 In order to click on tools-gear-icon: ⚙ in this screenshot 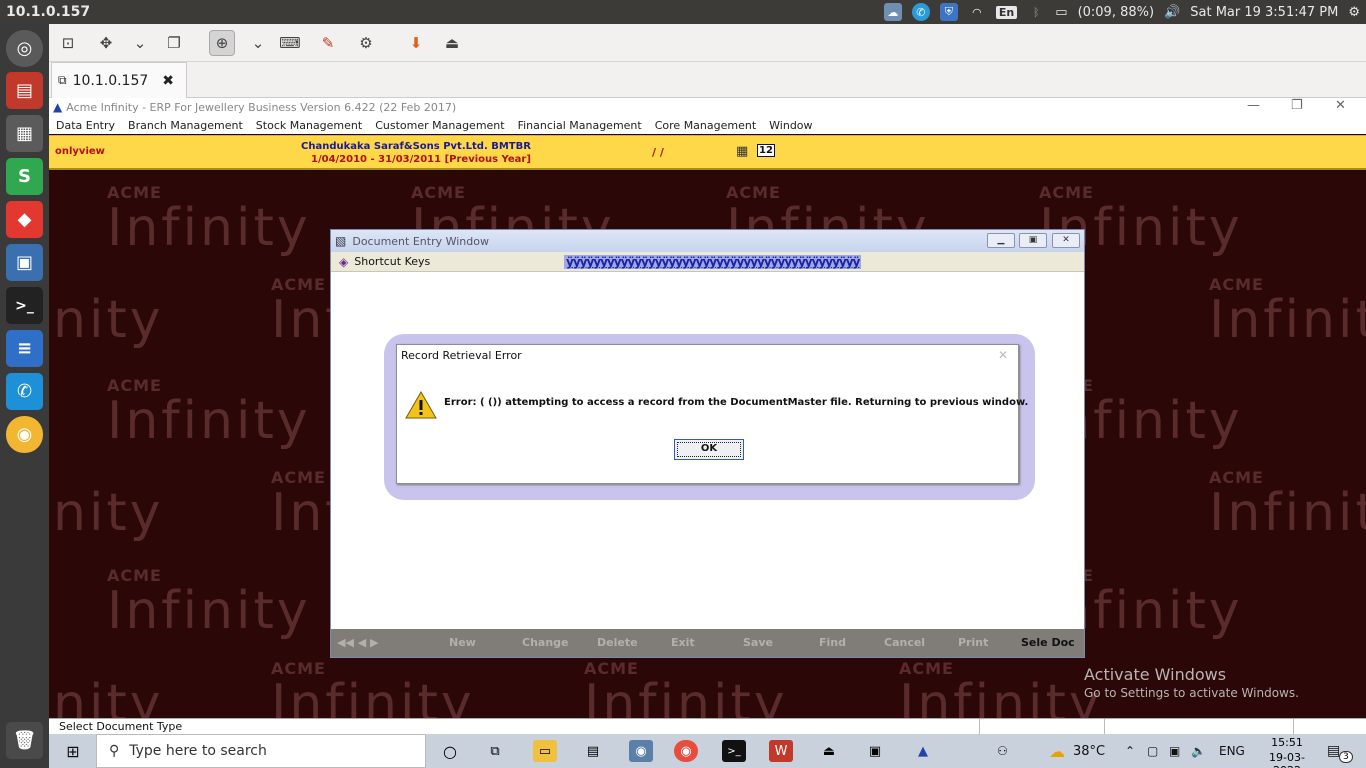, I will do `click(366, 43)`.